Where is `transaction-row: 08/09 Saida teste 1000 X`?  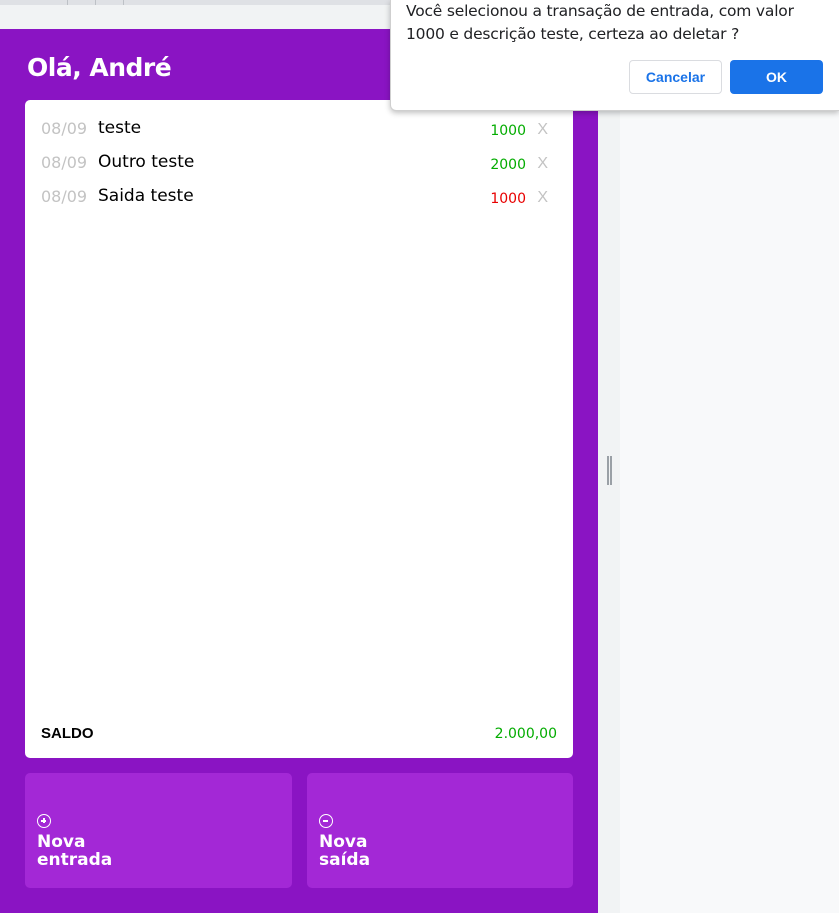
transaction-row: 08/09 Saida teste 1000 X is located at coordinates (299, 198).